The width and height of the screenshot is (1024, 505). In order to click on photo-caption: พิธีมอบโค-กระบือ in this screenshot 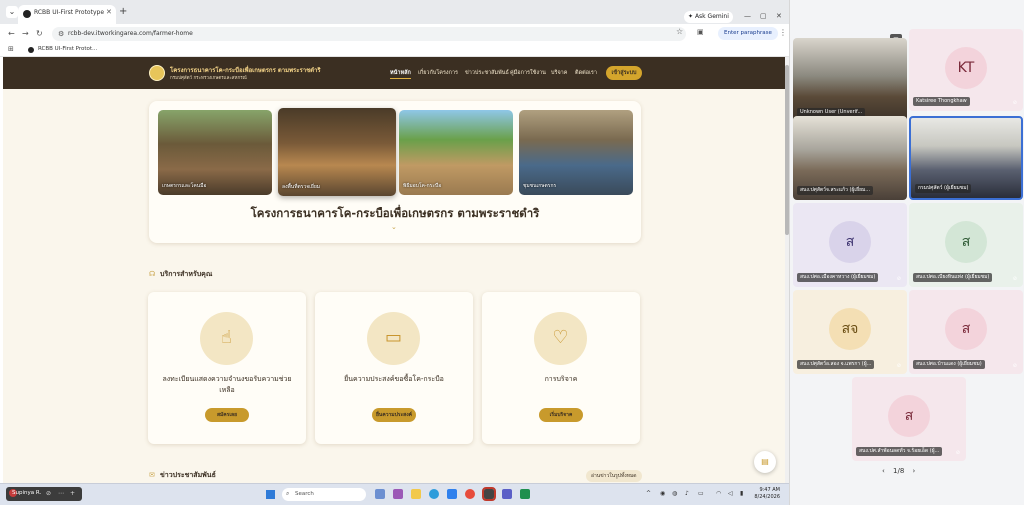, I will do `click(422, 186)`.